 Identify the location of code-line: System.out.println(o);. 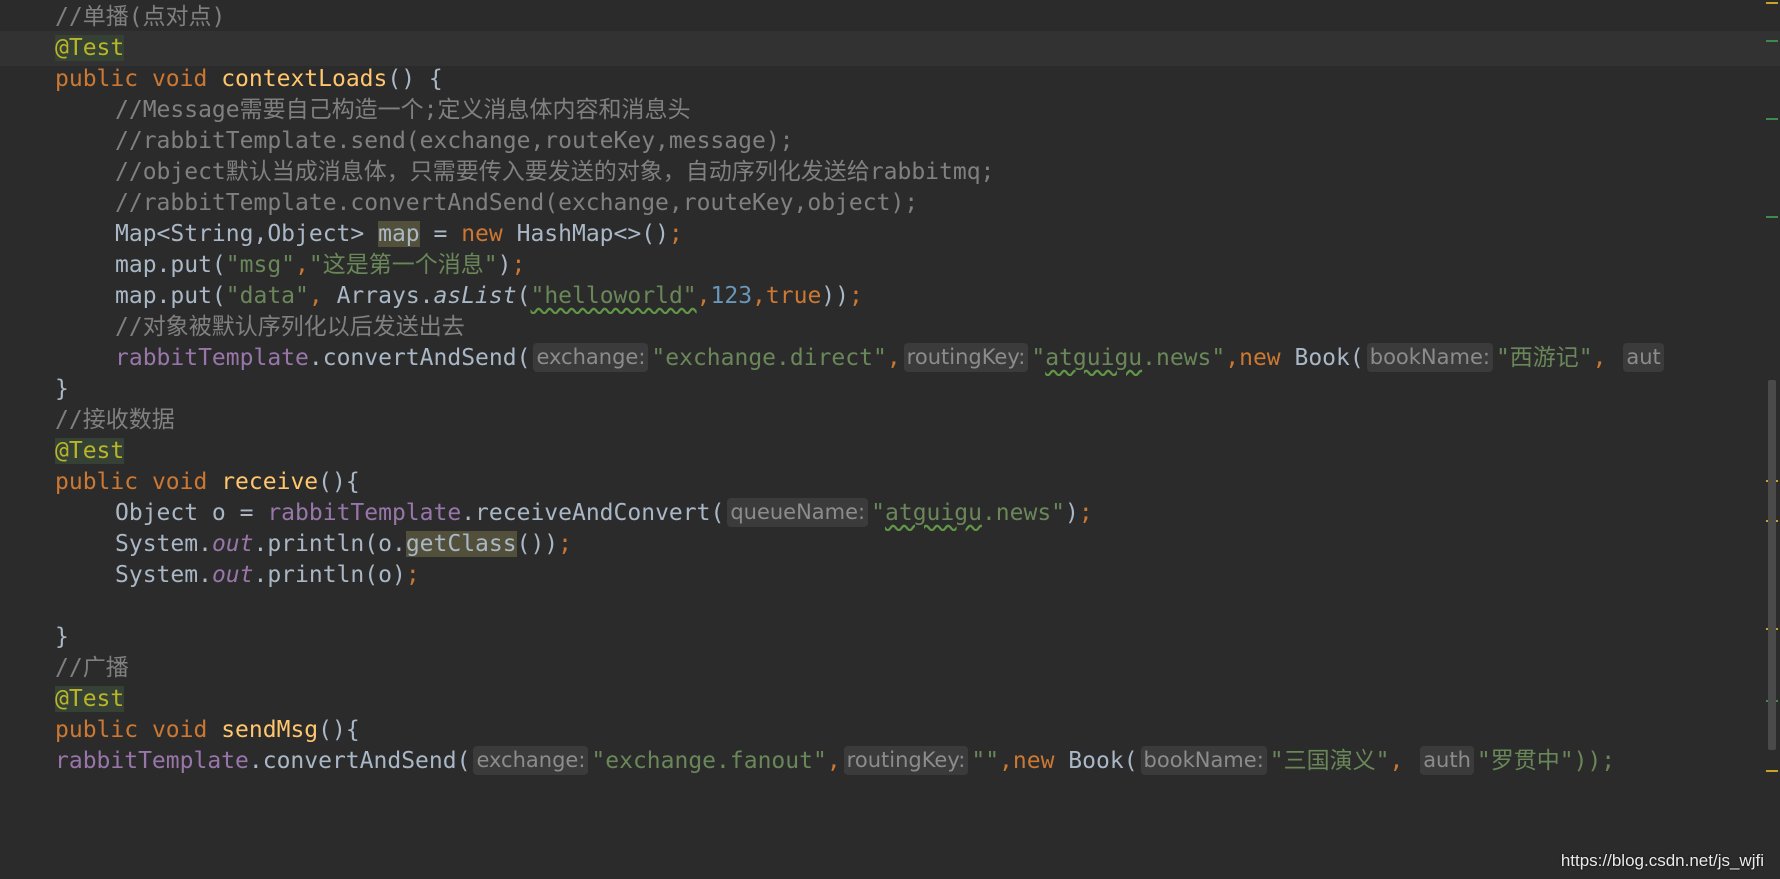
(267, 575).